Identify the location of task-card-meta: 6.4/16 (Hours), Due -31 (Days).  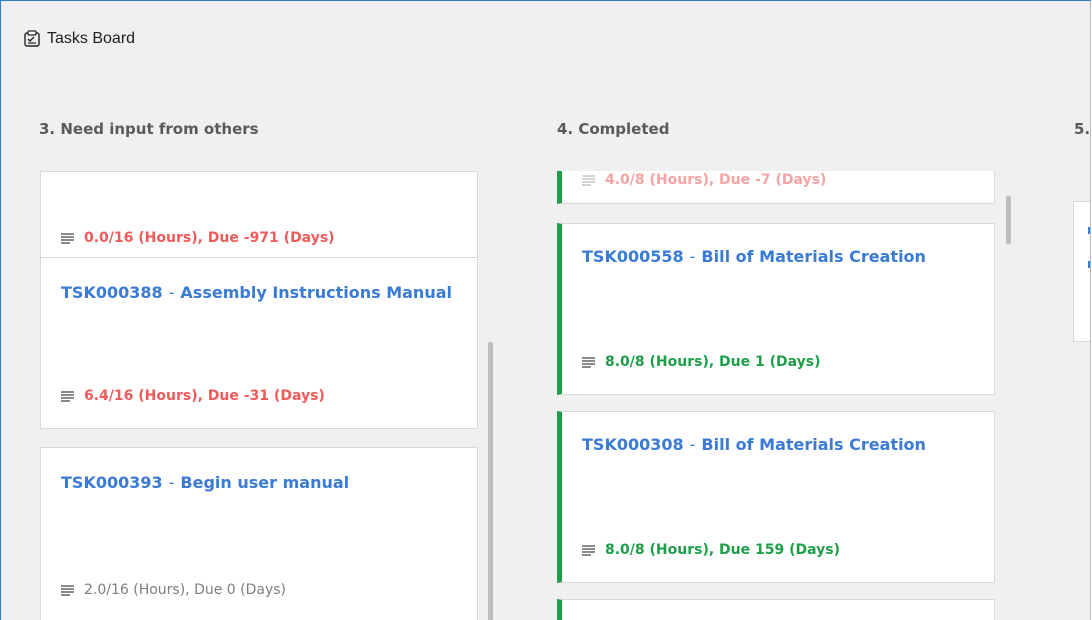
(193, 396).